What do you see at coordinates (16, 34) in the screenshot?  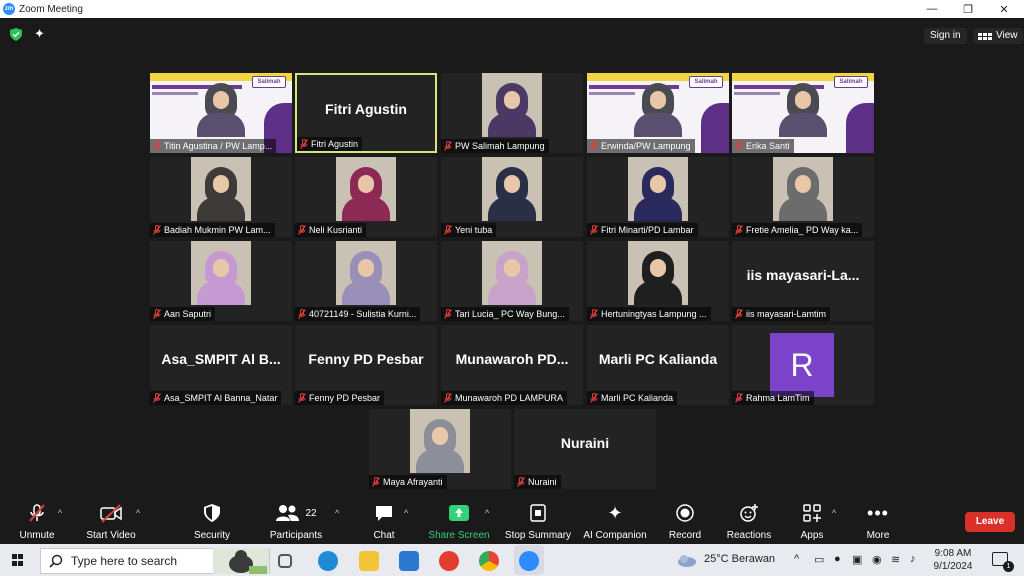 I see `encryption-shield-icon` at bounding box center [16, 34].